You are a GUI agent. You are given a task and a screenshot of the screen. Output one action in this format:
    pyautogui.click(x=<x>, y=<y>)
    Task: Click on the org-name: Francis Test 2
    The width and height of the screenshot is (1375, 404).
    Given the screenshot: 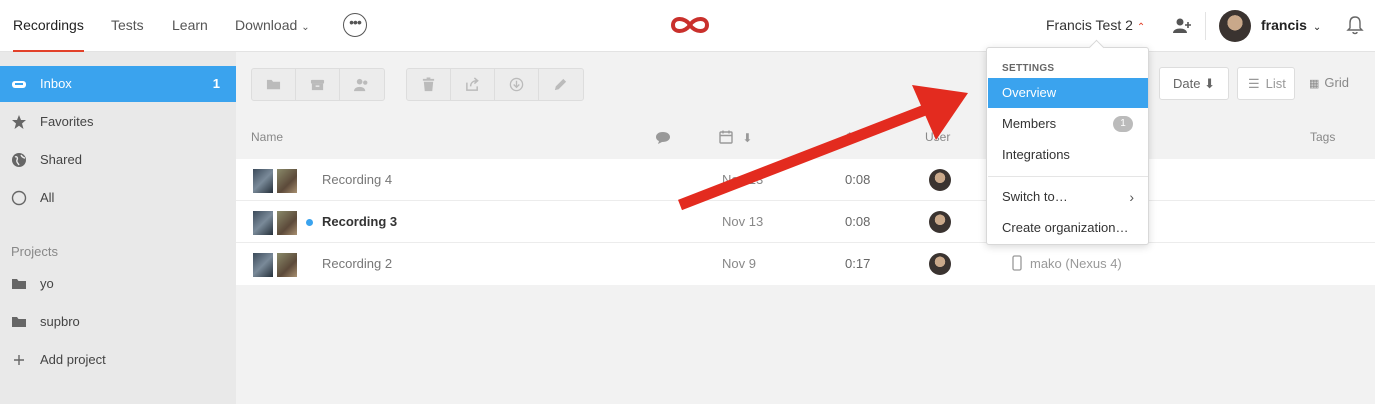 What is the action you would take?
    pyautogui.click(x=1089, y=25)
    